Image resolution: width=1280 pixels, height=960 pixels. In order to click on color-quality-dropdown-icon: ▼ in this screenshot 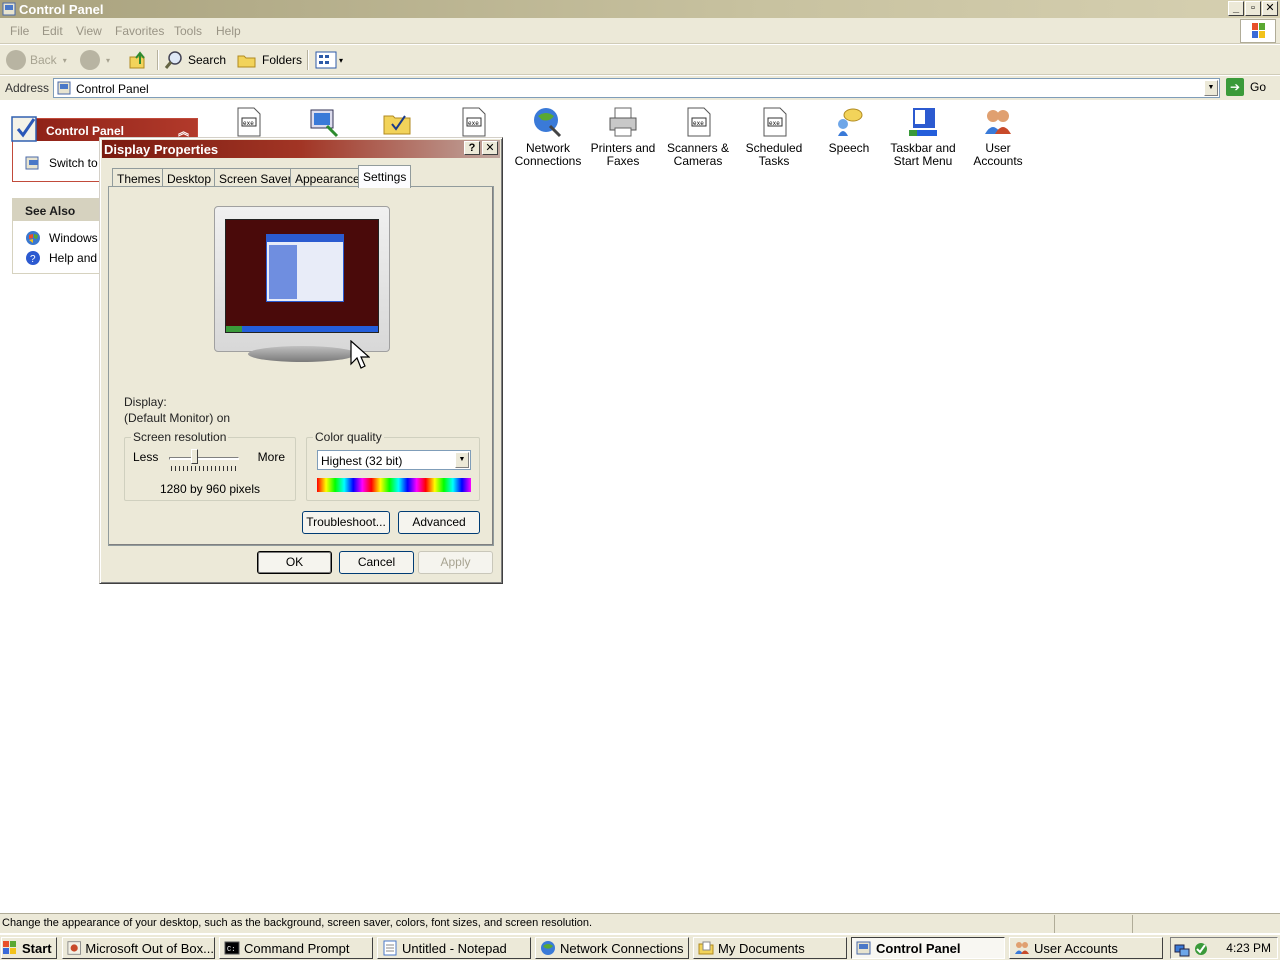, I will do `click(462, 460)`.